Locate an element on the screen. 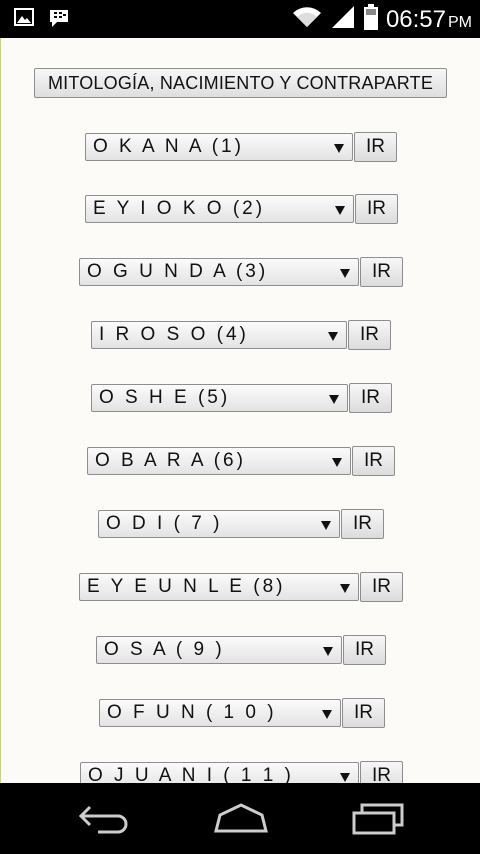 The image size is (480, 854). odu-row: O J U A N I ( 1 1 ) IR is located at coordinates (241, 772).